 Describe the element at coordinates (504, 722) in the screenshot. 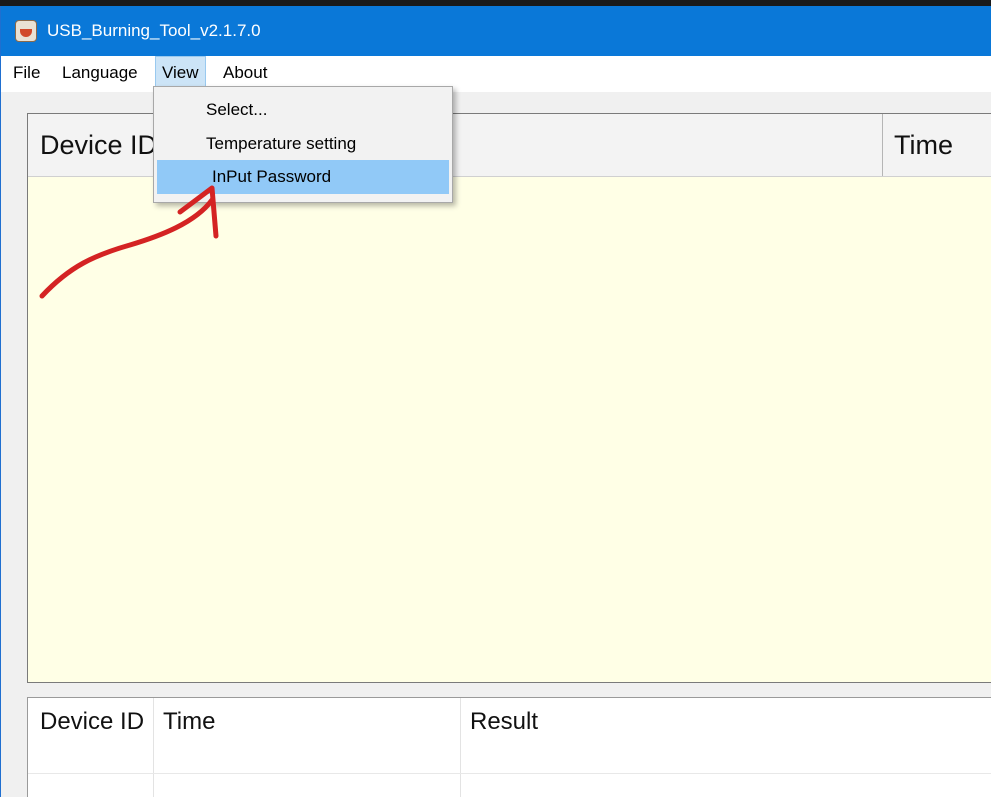

I see `log-column-result: Result` at that location.